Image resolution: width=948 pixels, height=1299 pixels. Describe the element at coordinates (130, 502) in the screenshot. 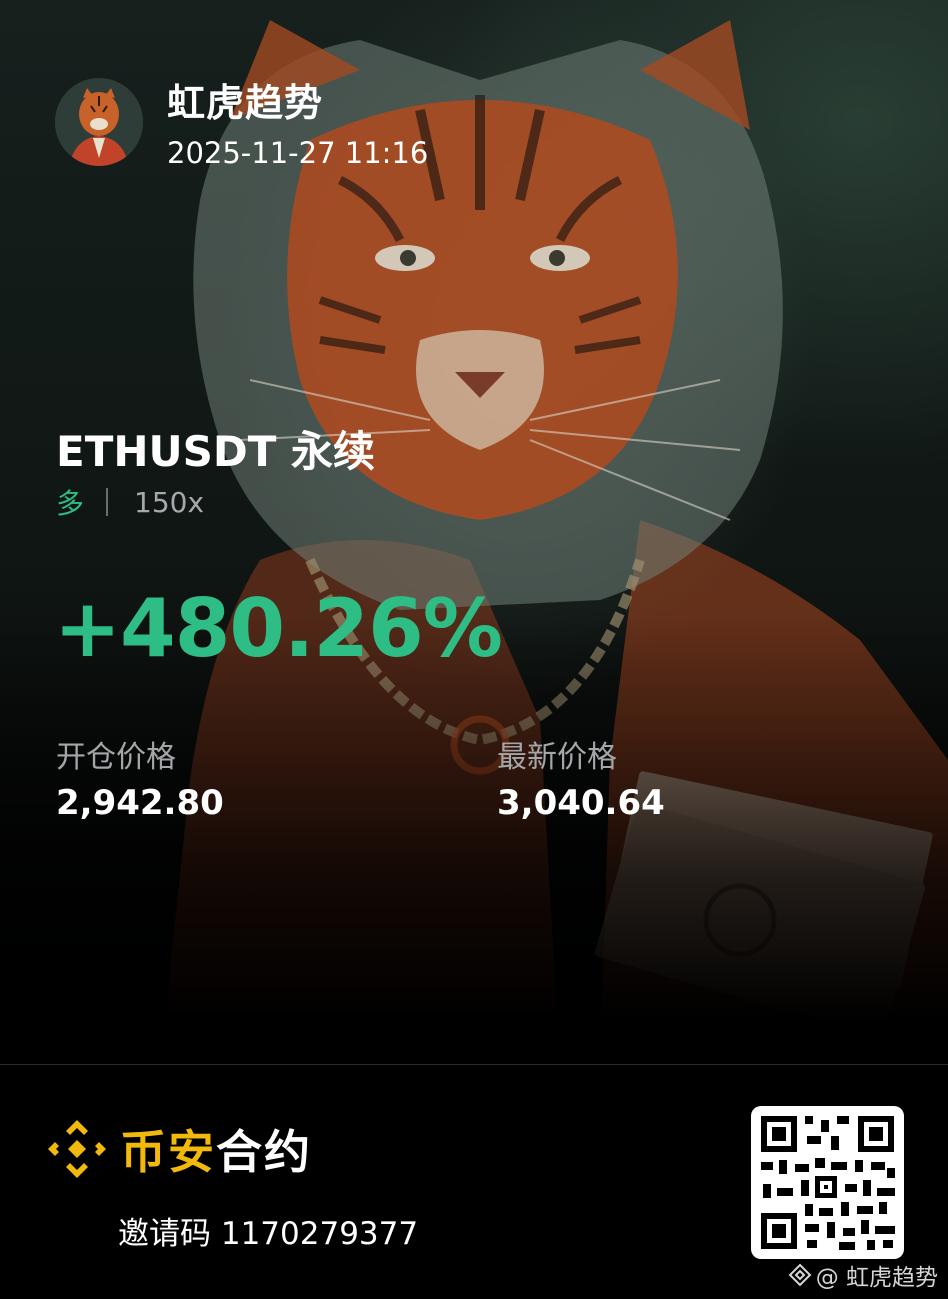

I see `position-meta: 多 150x` at that location.